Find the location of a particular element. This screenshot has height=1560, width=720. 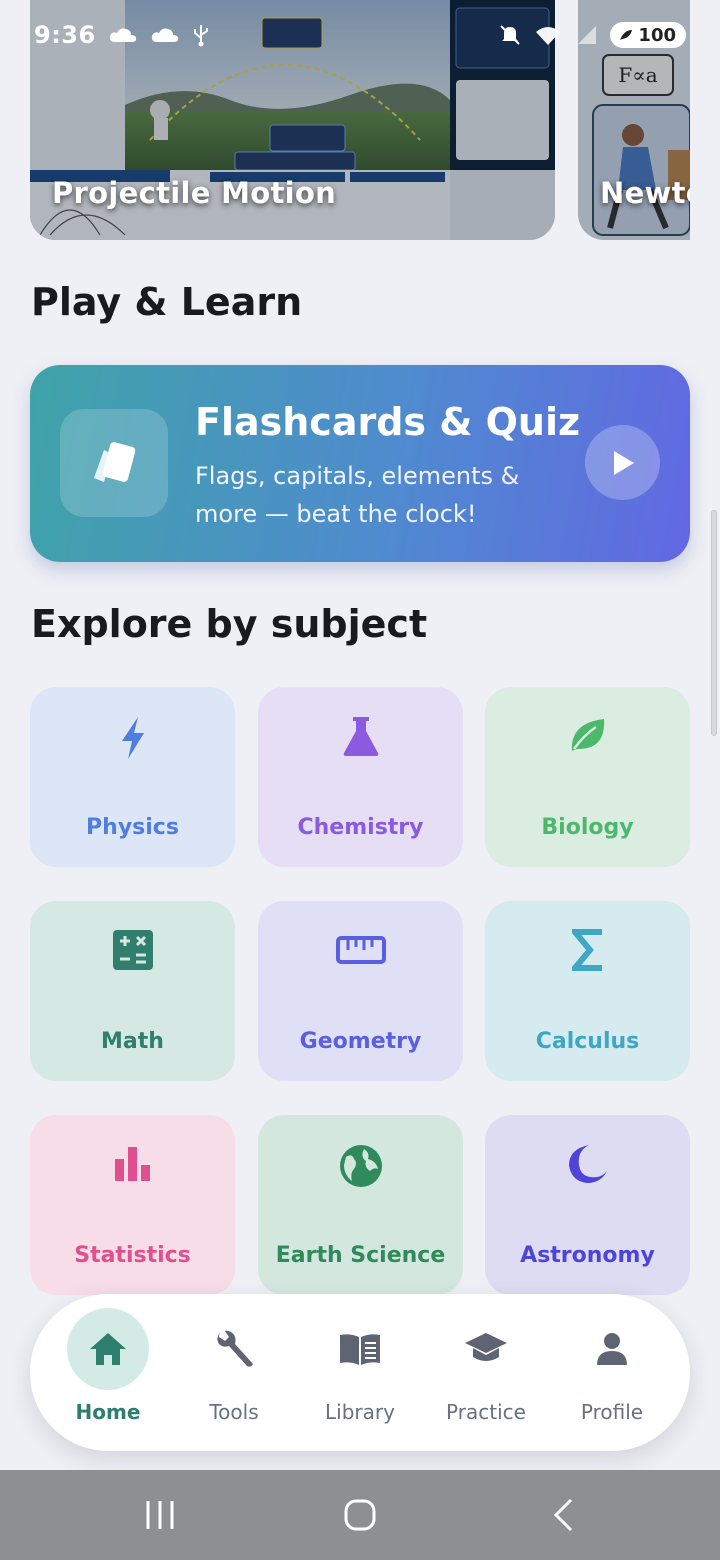

battery-indicator: 100 is located at coordinates (648, 35).